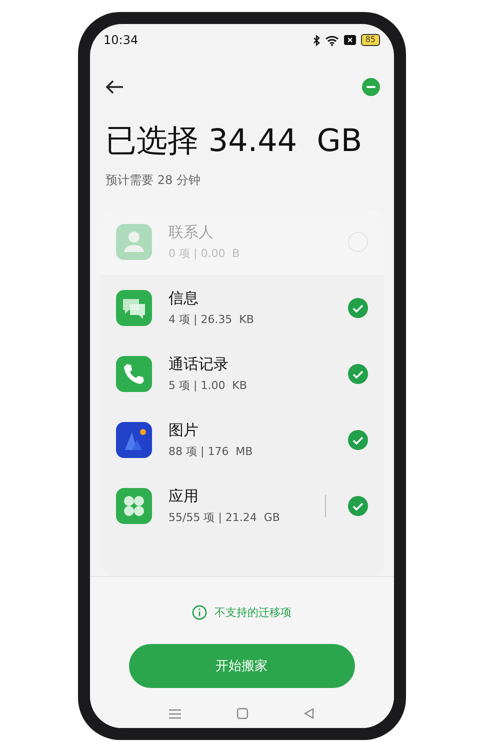  What do you see at coordinates (211, 451) in the screenshot?
I see `category-detail: 88 项 | 176 MB` at bounding box center [211, 451].